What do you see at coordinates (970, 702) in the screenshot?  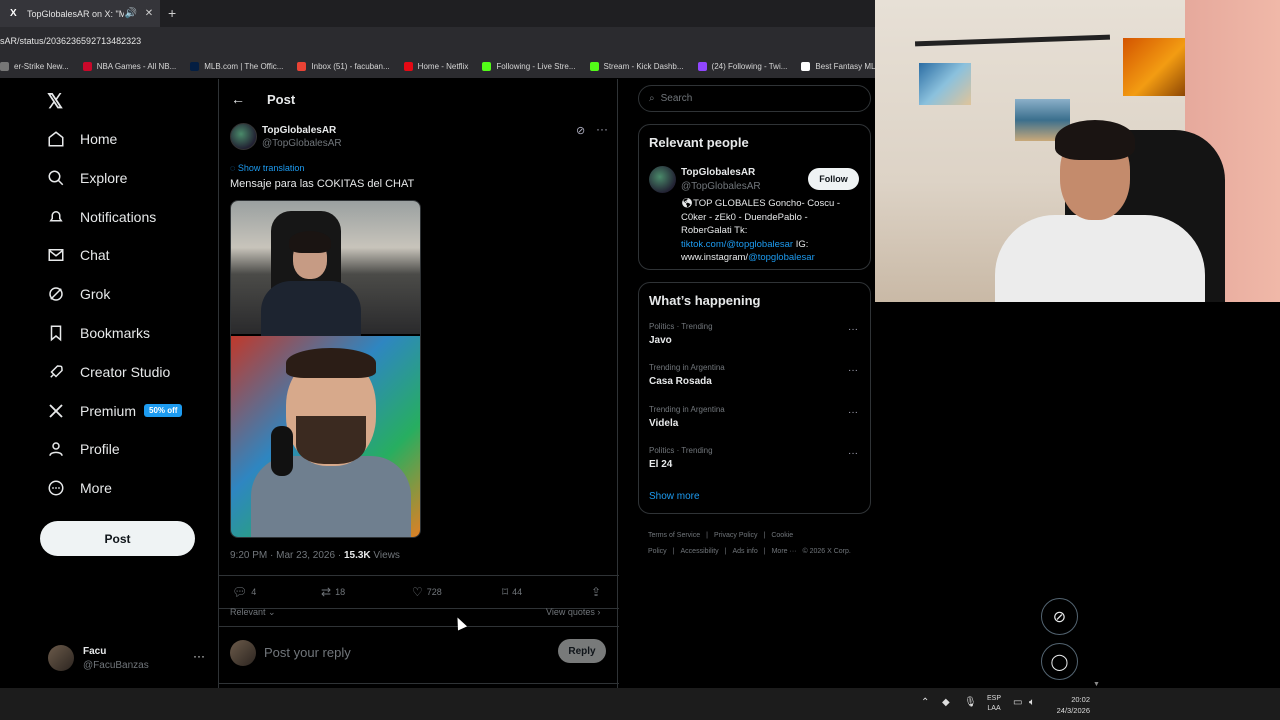 I see `microphone-icon: 🎙︎` at bounding box center [970, 702].